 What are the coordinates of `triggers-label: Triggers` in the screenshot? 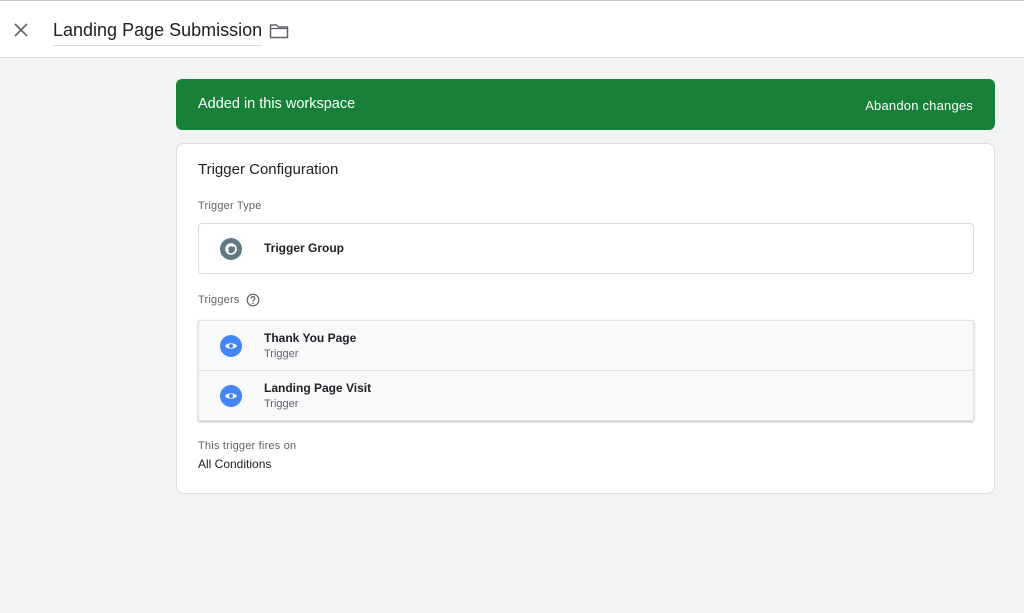 It's located at (219, 300).